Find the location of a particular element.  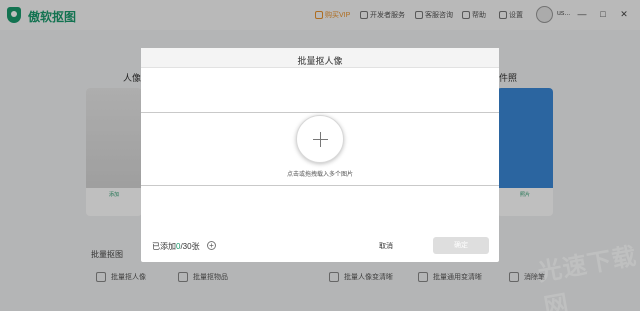

drop-hint-text: 点击或拖拽载入多个图片 is located at coordinates (319, 175).